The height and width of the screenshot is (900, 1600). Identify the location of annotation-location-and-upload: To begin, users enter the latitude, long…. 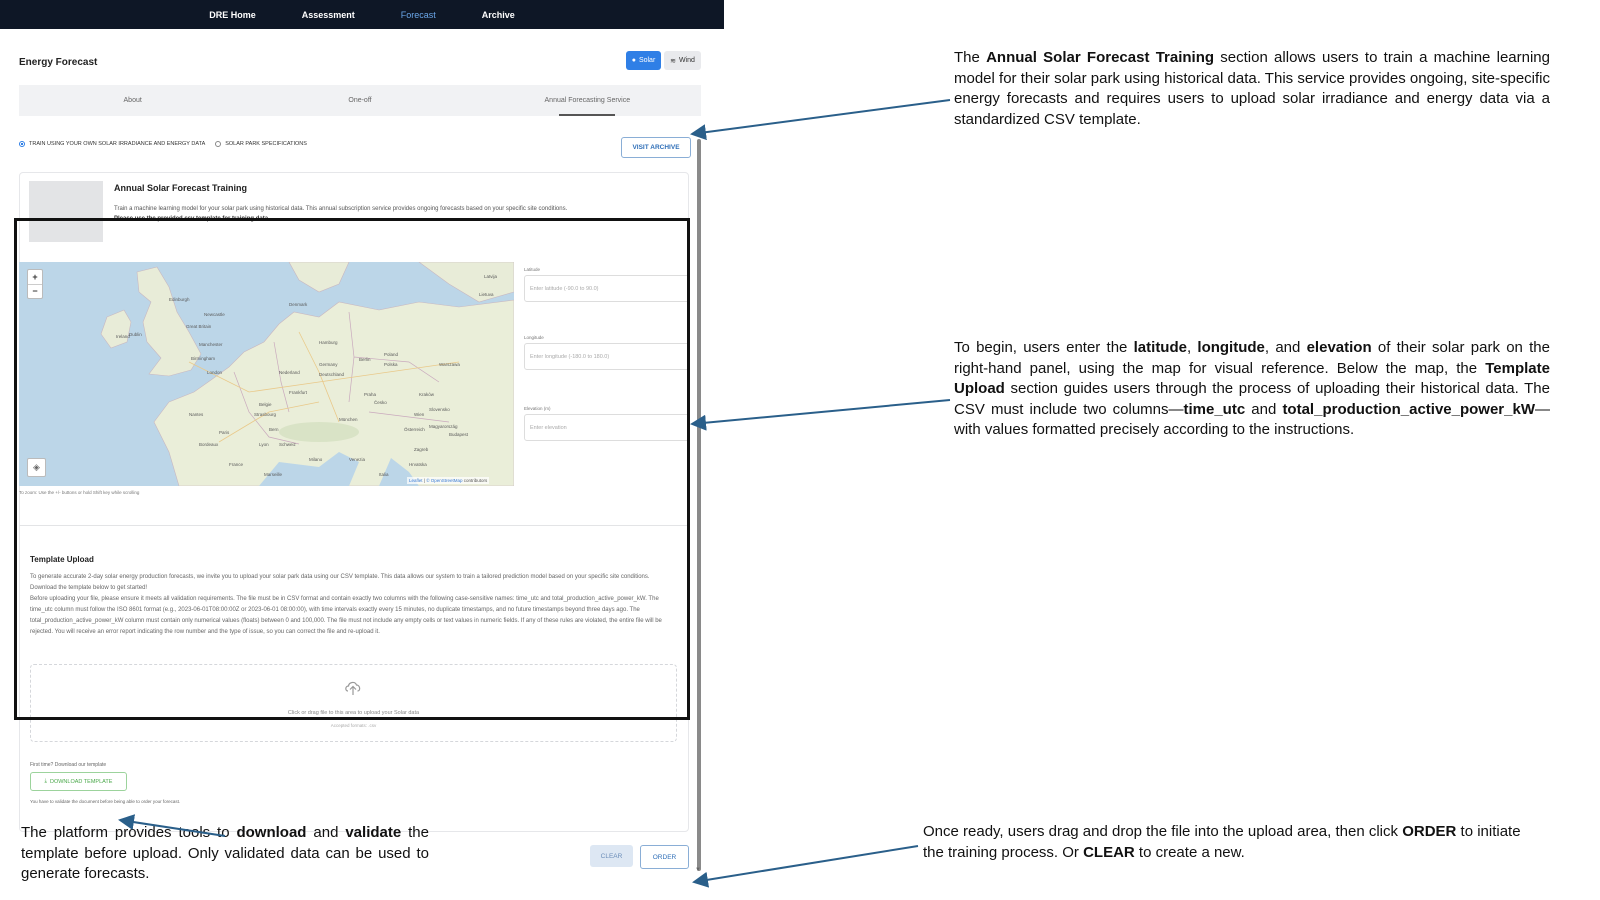
(1252, 389).